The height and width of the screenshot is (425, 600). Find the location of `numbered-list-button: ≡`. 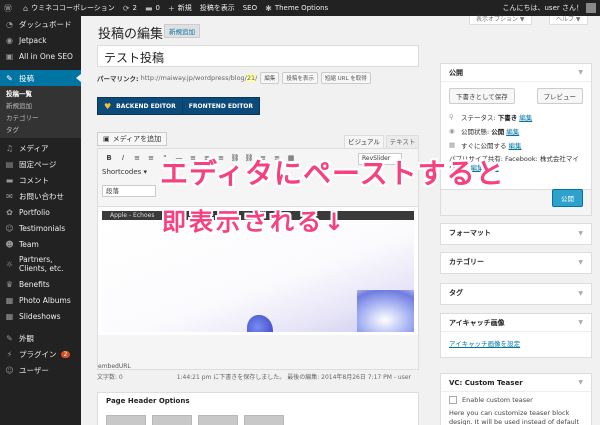

numbered-list-button: ≡ is located at coordinates (151, 158).